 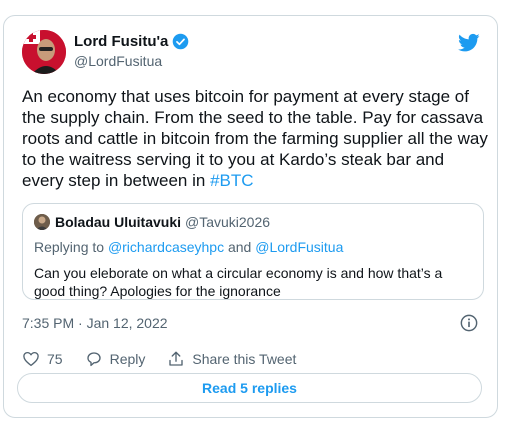 I want to click on author-handle: @LordFusitua, so click(x=118, y=61).